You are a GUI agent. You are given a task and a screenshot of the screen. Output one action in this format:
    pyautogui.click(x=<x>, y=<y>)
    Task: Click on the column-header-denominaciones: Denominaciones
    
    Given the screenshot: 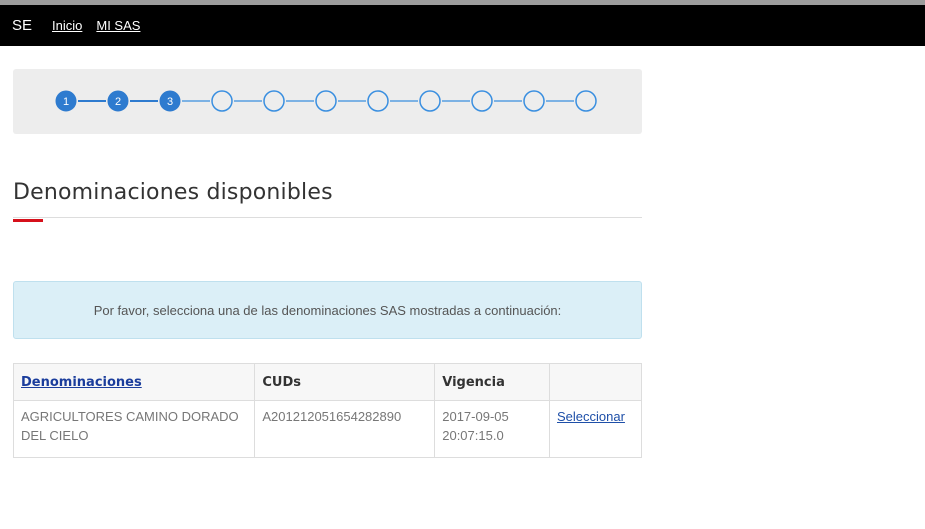 What is the action you would take?
    pyautogui.click(x=134, y=382)
    